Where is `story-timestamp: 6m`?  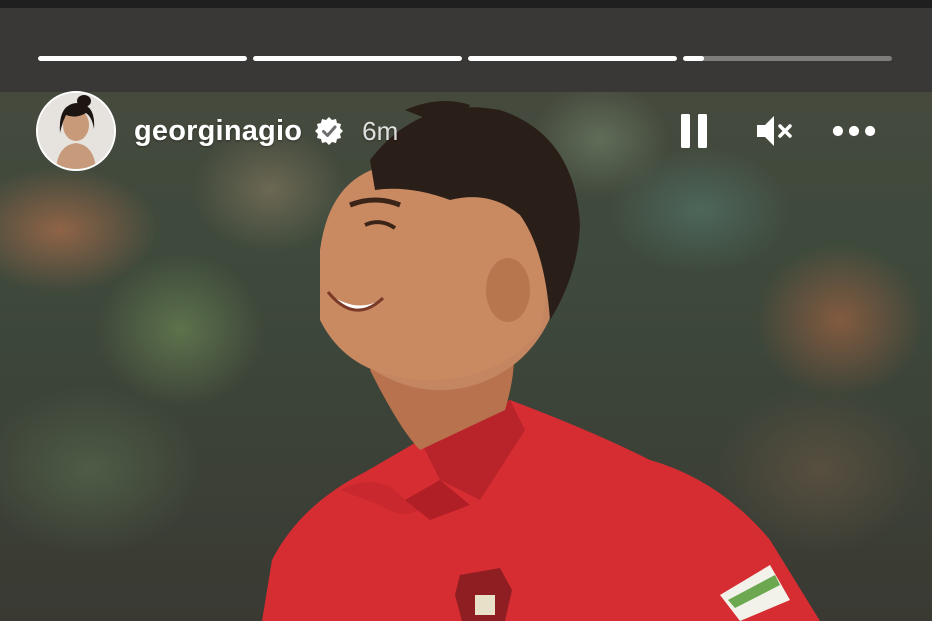
story-timestamp: 6m is located at coordinates (380, 130).